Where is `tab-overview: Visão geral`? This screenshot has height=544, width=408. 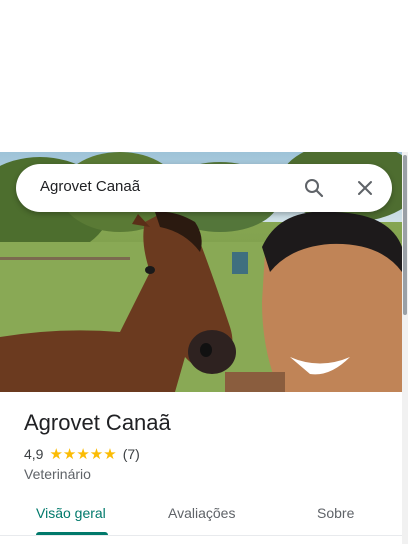
tab-overview: Visão geral is located at coordinates (71, 513).